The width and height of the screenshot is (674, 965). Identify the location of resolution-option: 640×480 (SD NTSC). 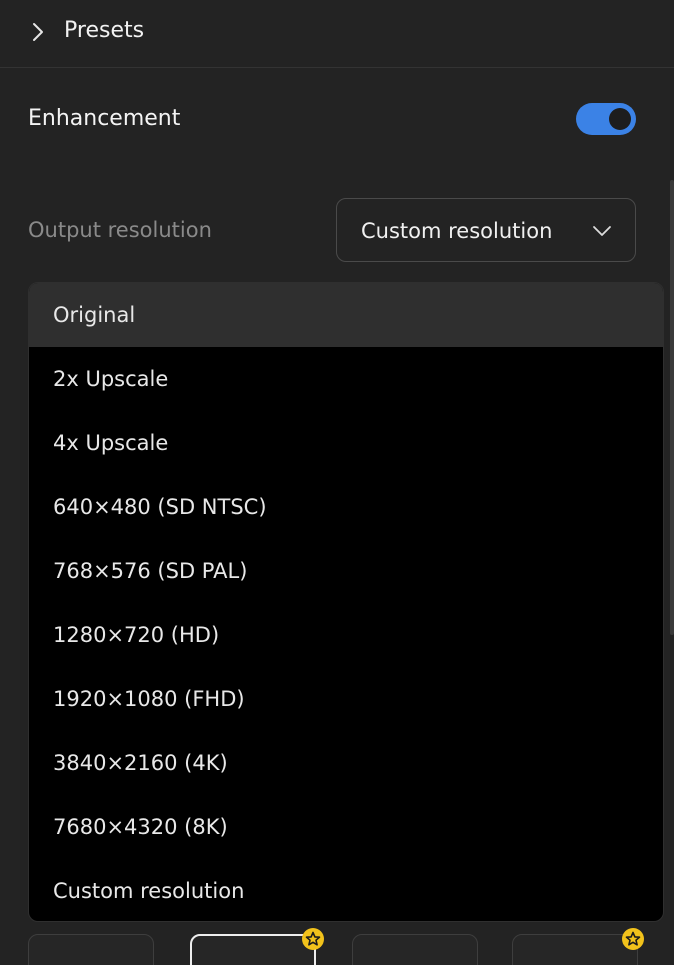
(346, 507).